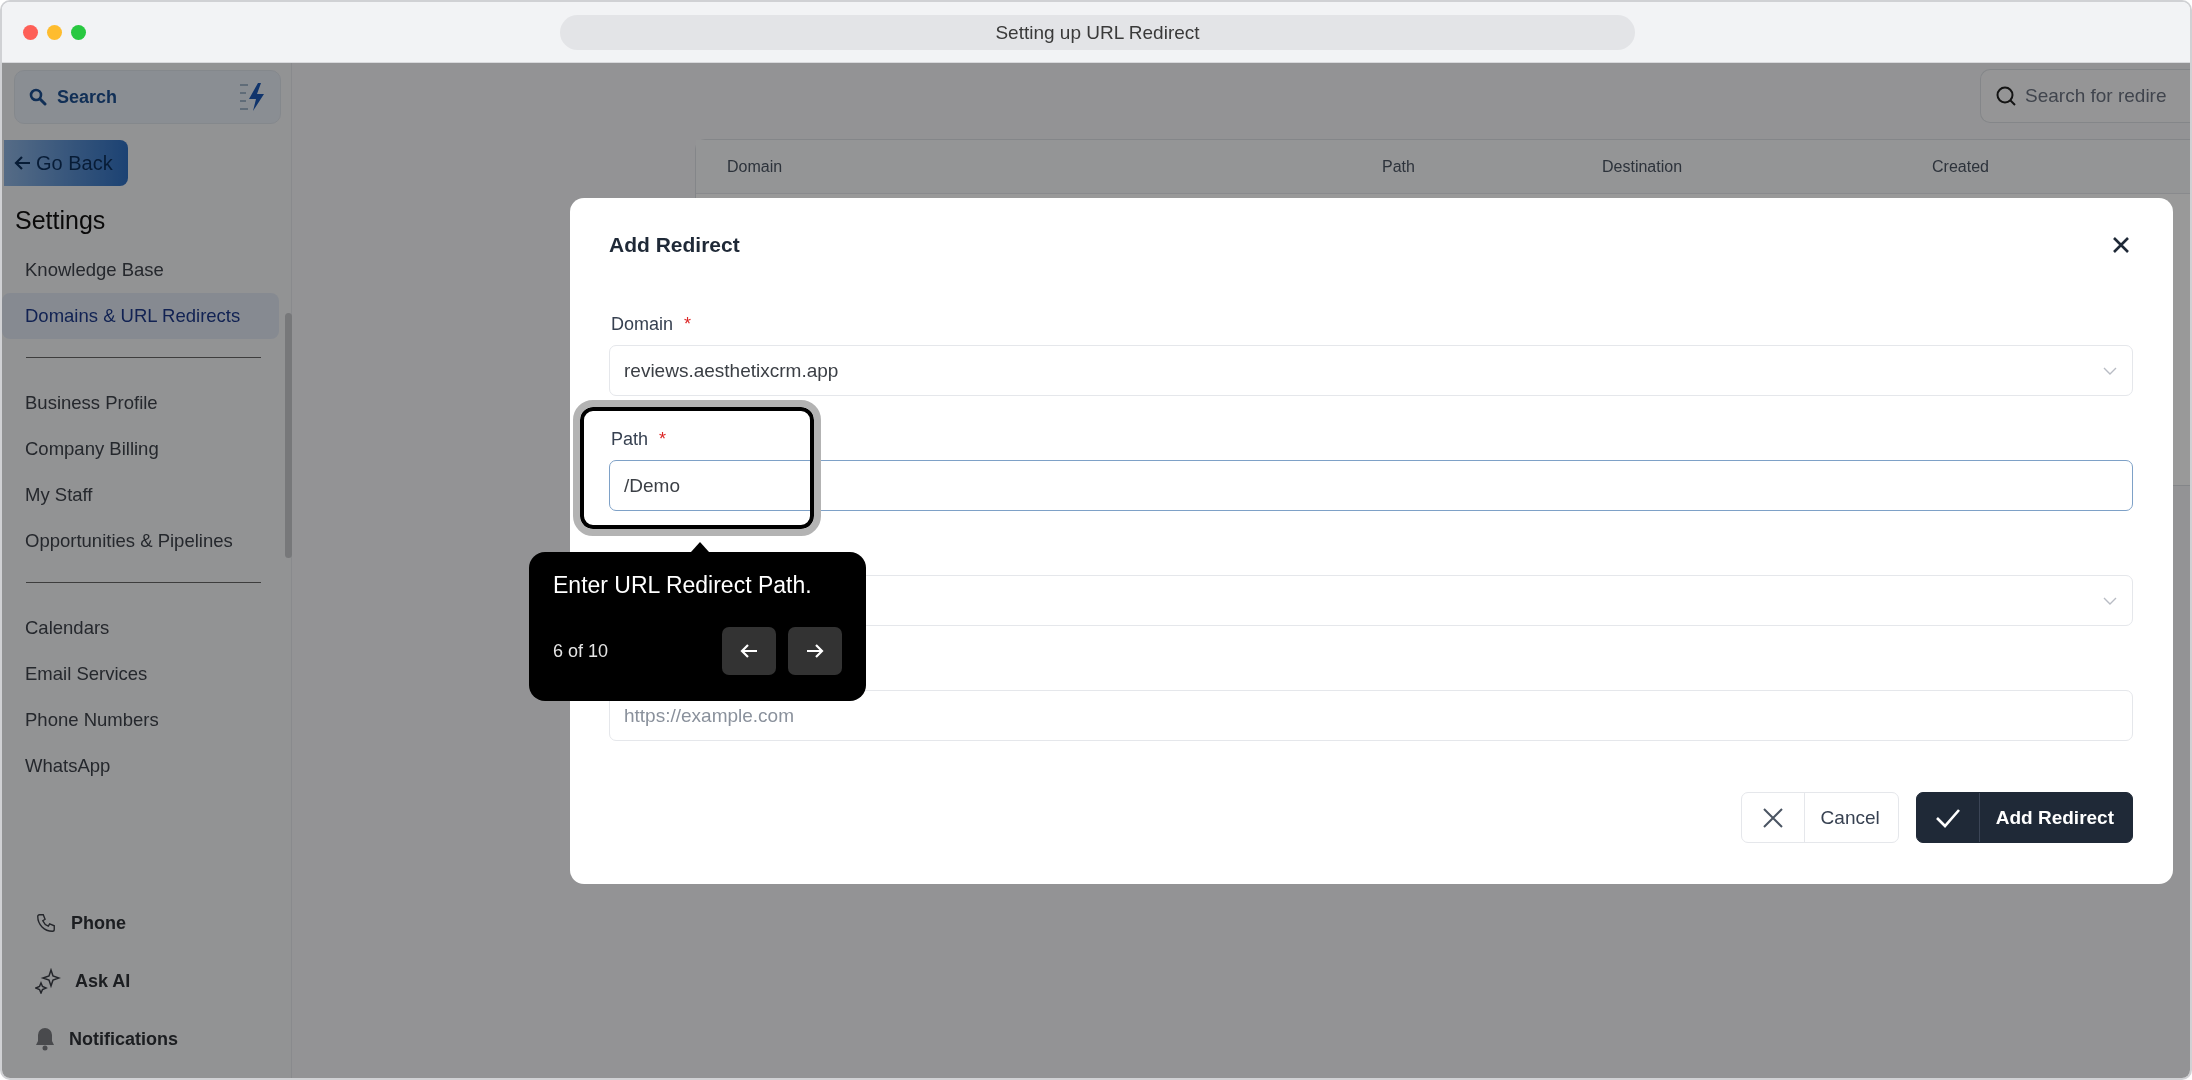  Describe the element at coordinates (147, 97) in the screenshot. I see `search-button: Search` at that location.